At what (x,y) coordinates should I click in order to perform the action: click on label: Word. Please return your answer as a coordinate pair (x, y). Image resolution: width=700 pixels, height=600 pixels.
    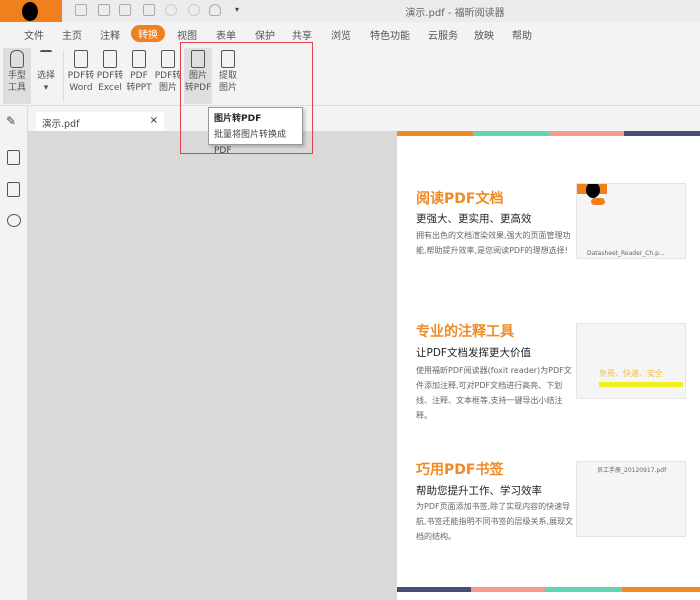
    Looking at the image, I should click on (81, 88).